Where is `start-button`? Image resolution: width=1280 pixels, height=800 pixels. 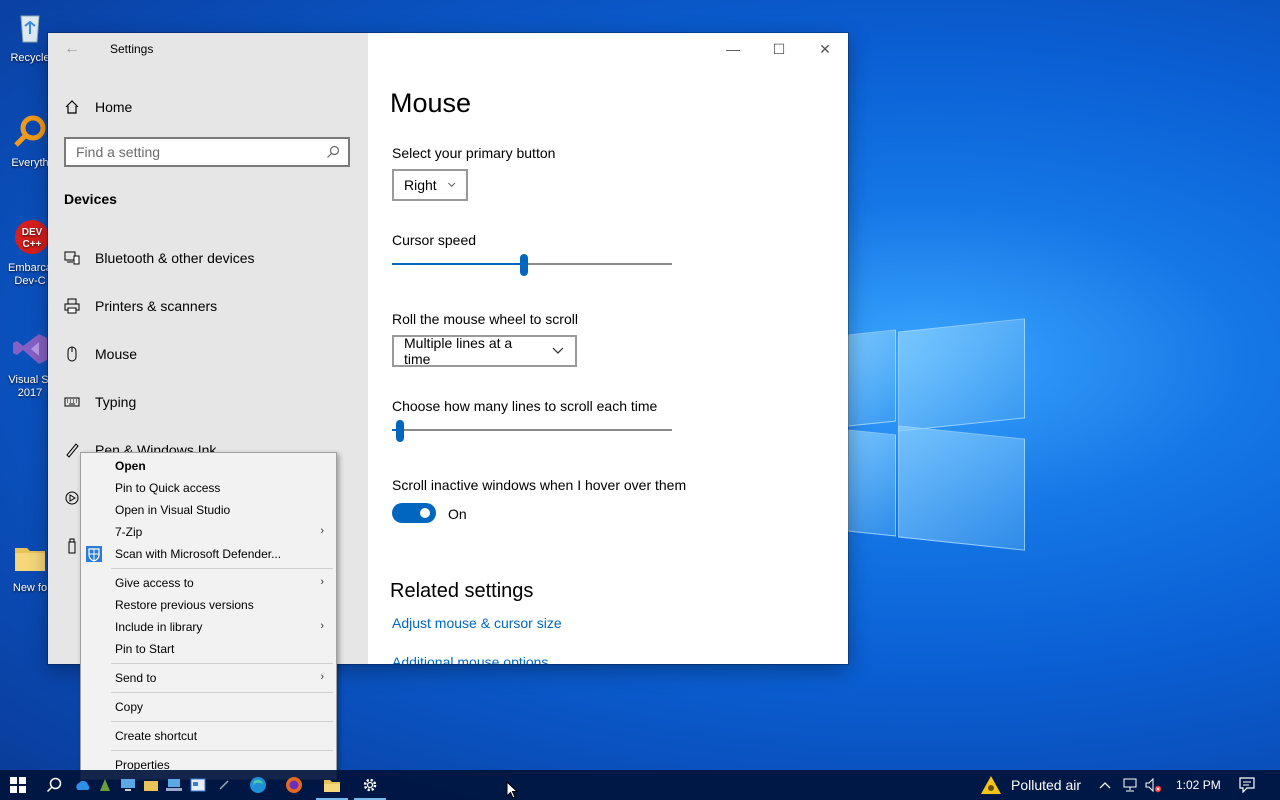 start-button is located at coordinates (18, 785).